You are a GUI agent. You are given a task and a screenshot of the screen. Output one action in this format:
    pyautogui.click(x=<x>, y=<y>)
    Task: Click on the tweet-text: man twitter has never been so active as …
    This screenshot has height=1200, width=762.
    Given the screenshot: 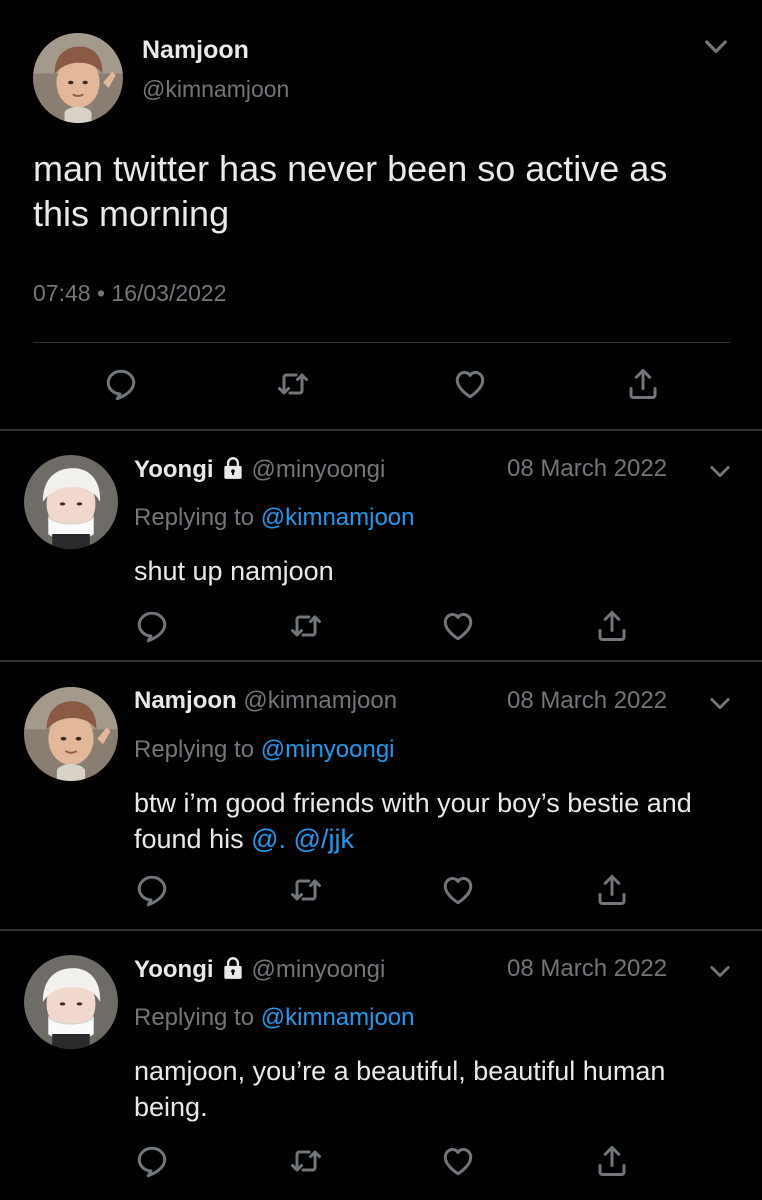 What is the action you would take?
    pyautogui.click(x=350, y=191)
    